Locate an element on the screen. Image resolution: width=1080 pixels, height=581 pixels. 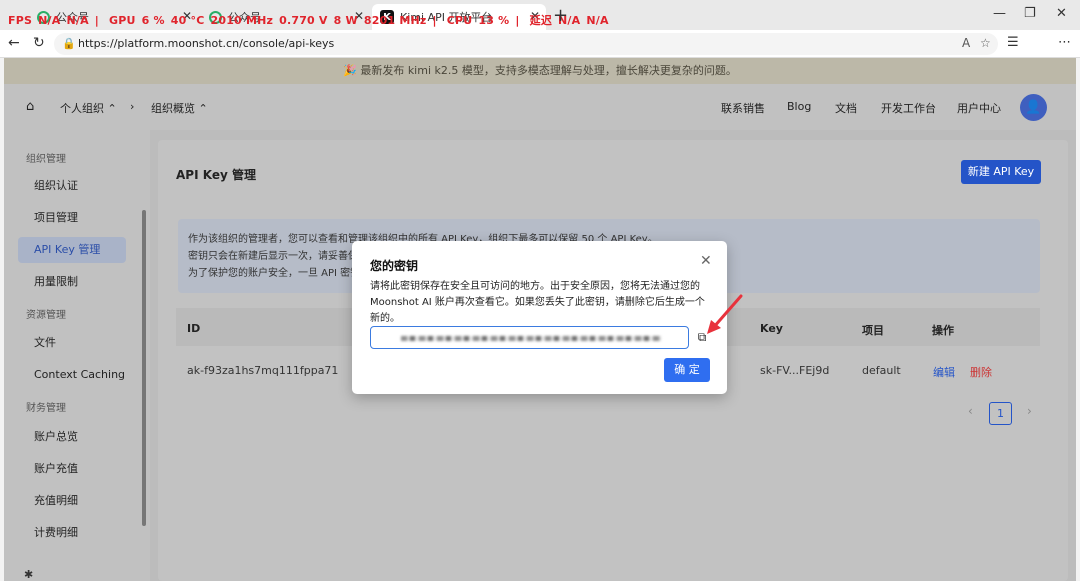
favorites-icon: ☰ is located at coordinates (1013, 42).